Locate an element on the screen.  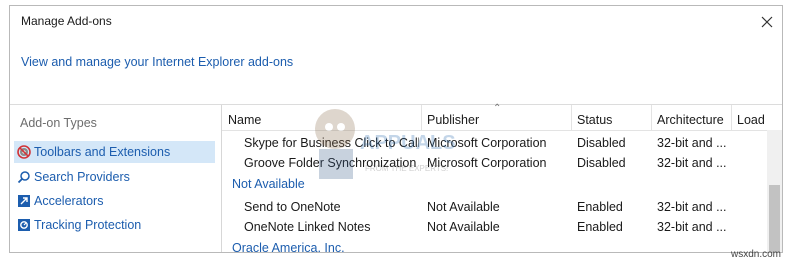
sidebar-item-label: Accelerators is located at coordinates (69, 201).